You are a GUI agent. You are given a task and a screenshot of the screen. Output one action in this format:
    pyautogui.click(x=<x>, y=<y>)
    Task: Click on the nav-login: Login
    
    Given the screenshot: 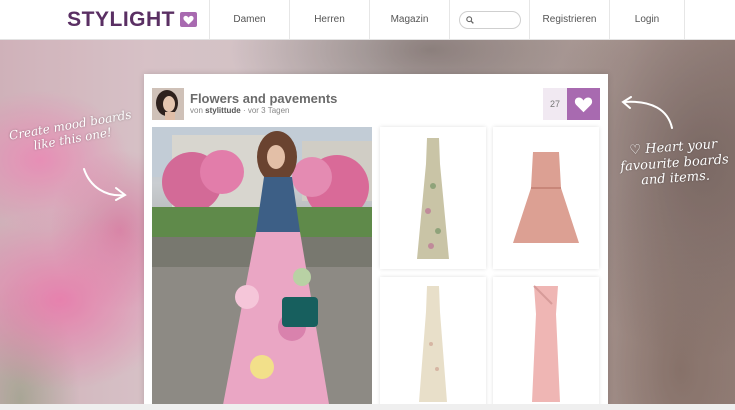 What is the action you would take?
    pyautogui.click(x=647, y=19)
    